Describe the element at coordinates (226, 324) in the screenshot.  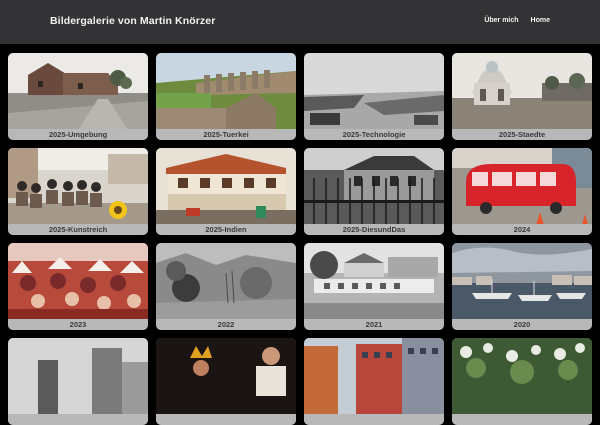
I see `gallery-caption: 2022` at that location.